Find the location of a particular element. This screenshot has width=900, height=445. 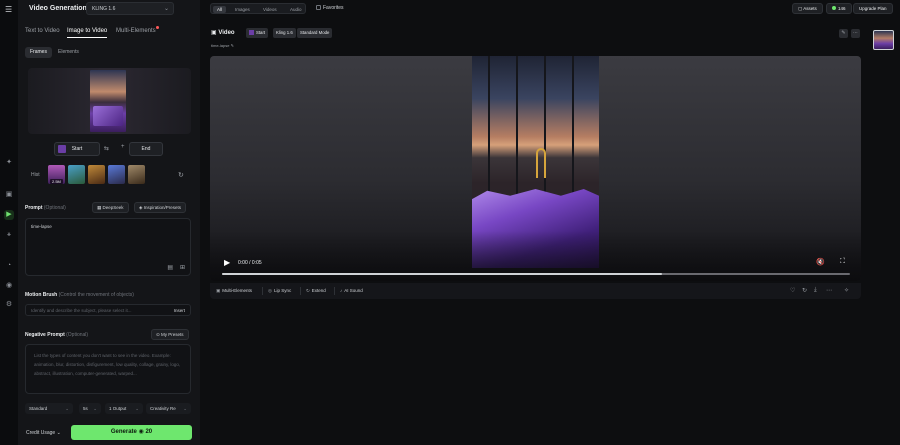

start-frame-preview is located at coordinates (109, 101).